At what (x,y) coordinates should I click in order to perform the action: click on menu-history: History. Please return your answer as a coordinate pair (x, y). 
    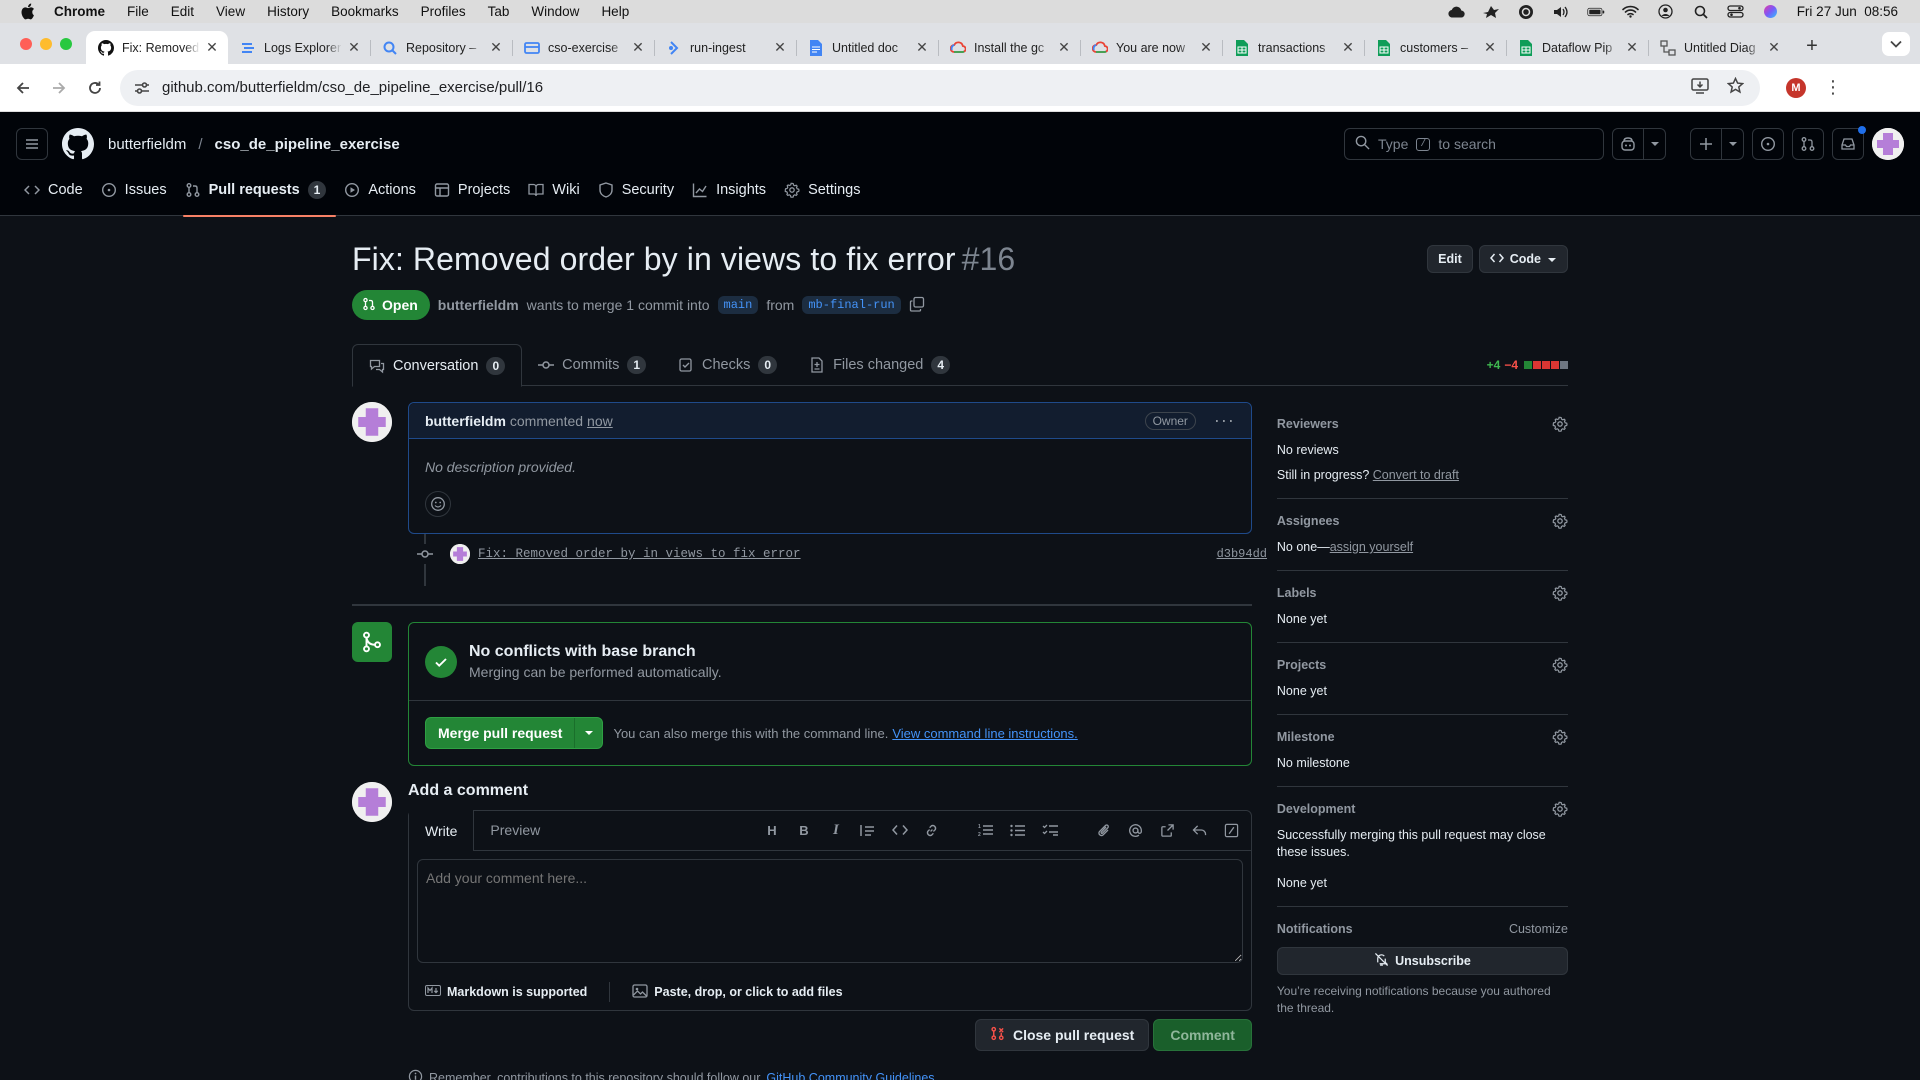
    Looking at the image, I should click on (288, 11).